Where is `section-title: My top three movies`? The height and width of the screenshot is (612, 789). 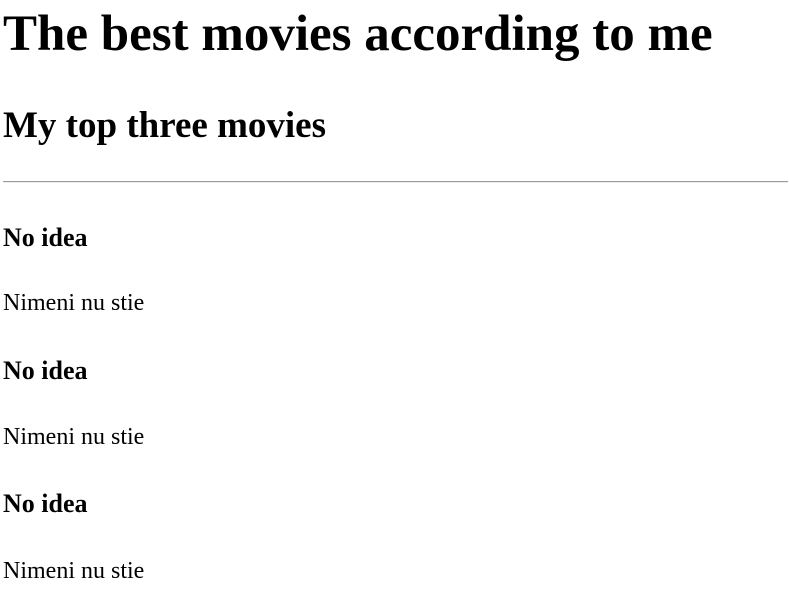 section-title: My top three movies is located at coordinates (164, 125).